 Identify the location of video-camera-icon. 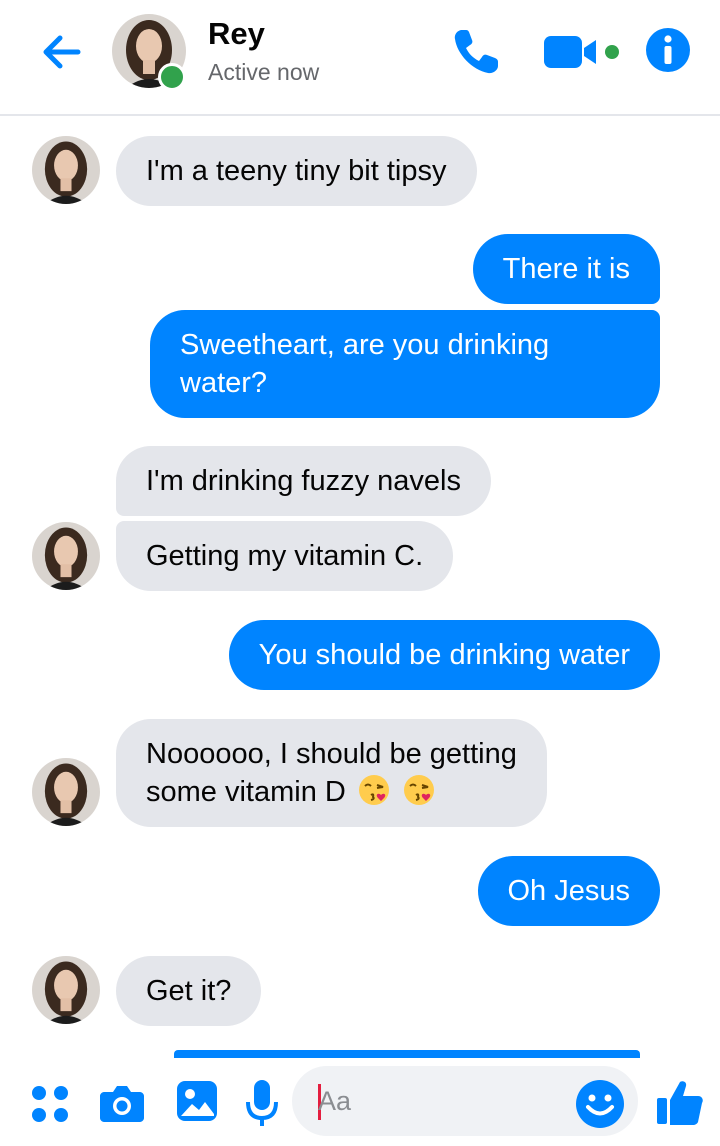
(584, 52).